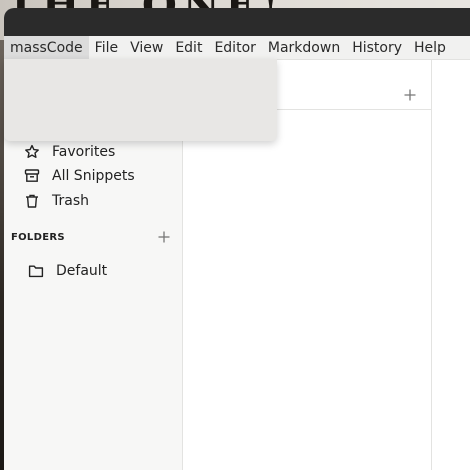 This screenshot has width=470, height=470. What do you see at coordinates (106, 48) in the screenshot?
I see `menu-file: File` at bounding box center [106, 48].